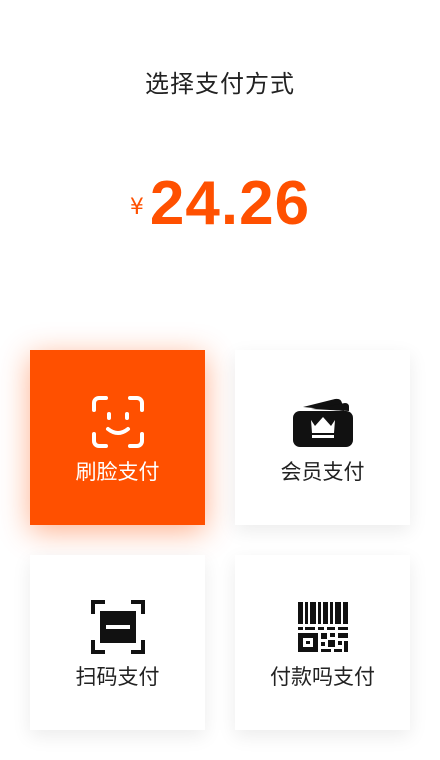 Image resolution: width=440 pixels, height=760 pixels. What do you see at coordinates (117, 677) in the screenshot?
I see `scan-pay-label: 扫码支付` at bounding box center [117, 677].